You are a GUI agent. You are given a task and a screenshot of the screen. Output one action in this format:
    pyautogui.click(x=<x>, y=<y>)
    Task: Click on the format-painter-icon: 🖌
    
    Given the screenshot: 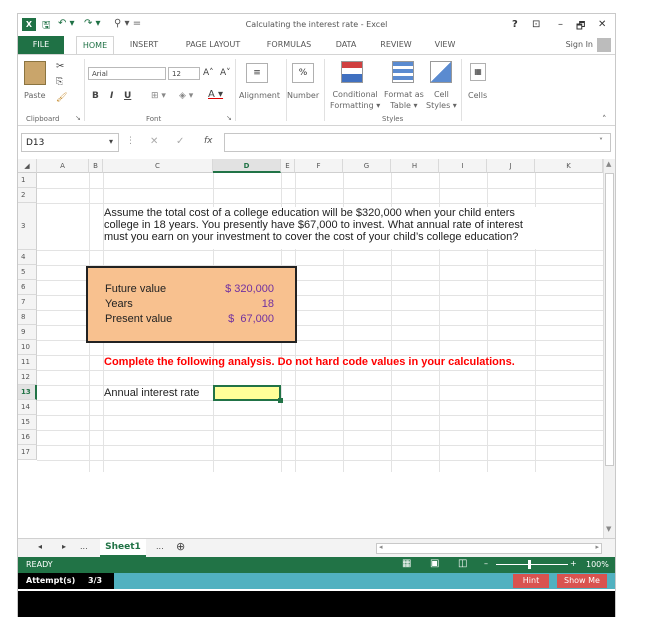 What is the action you would take?
    pyautogui.click(x=61, y=98)
    